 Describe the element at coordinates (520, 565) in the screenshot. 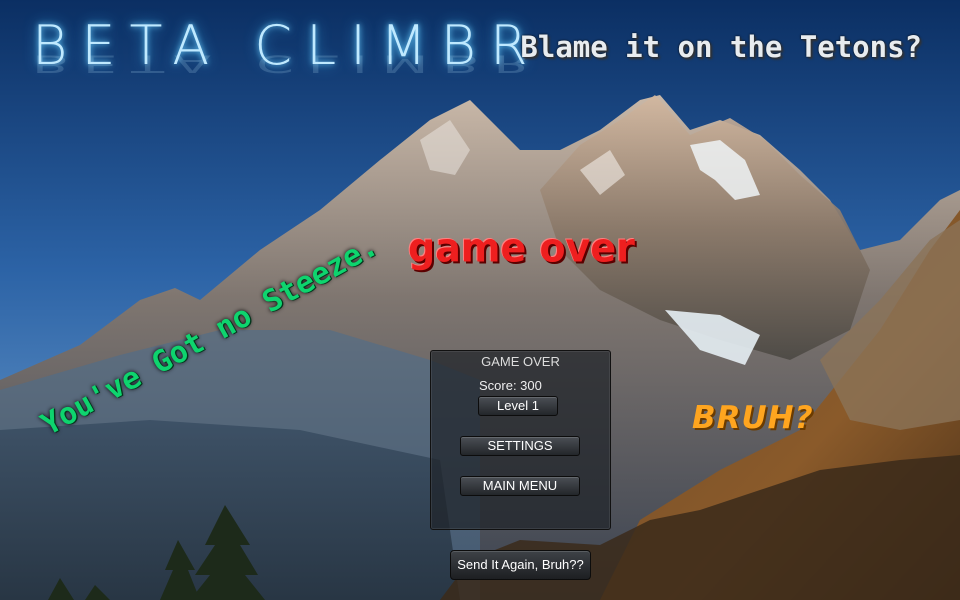

I see `retry-button: Send It Again, Bruh??` at that location.